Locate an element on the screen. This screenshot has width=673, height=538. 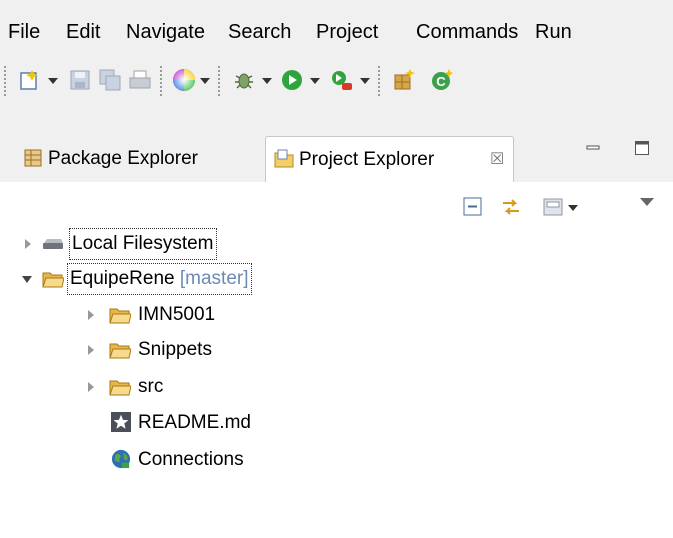
tree-item-label: Local Filesystem is located at coordinates (143, 244).